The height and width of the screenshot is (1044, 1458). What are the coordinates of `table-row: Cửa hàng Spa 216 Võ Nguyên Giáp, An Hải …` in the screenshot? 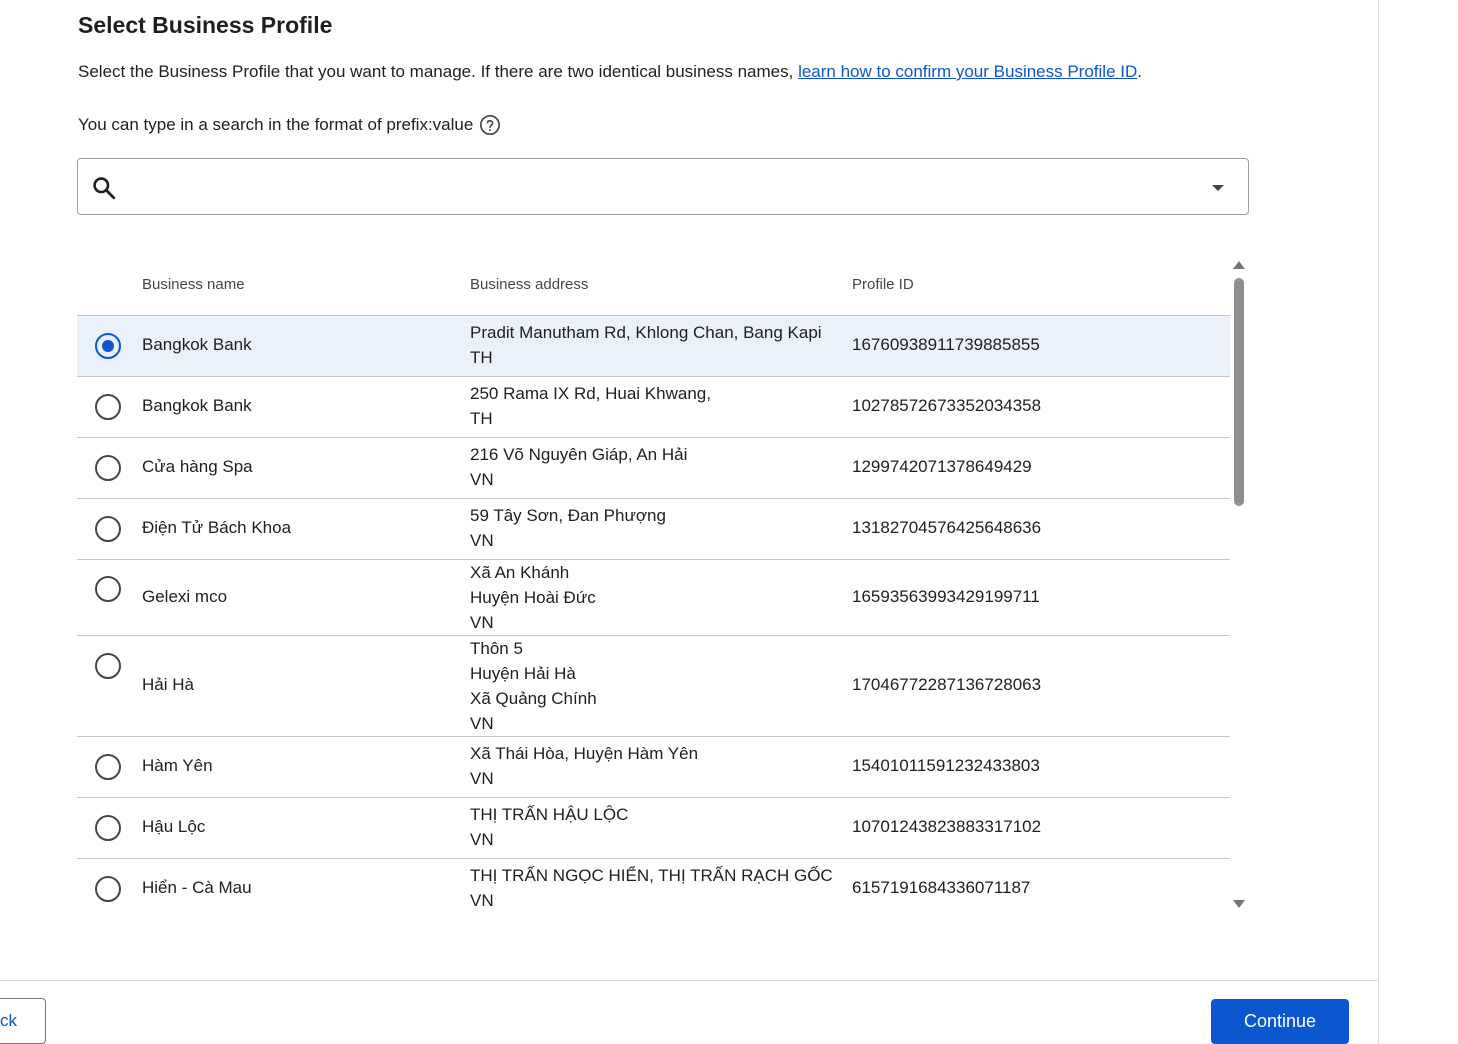 It's located at (653, 468).